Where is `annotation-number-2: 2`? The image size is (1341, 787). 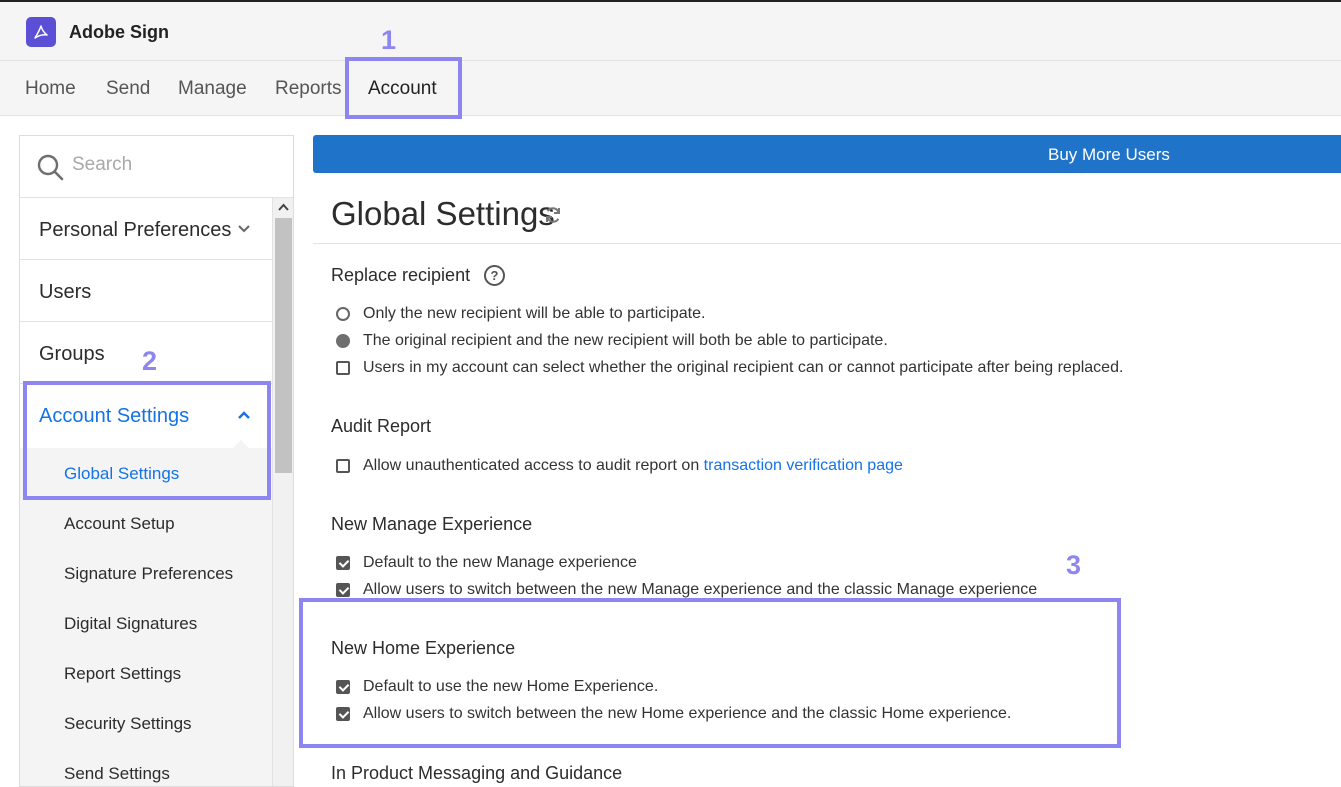
annotation-number-2: 2 is located at coordinates (150, 361).